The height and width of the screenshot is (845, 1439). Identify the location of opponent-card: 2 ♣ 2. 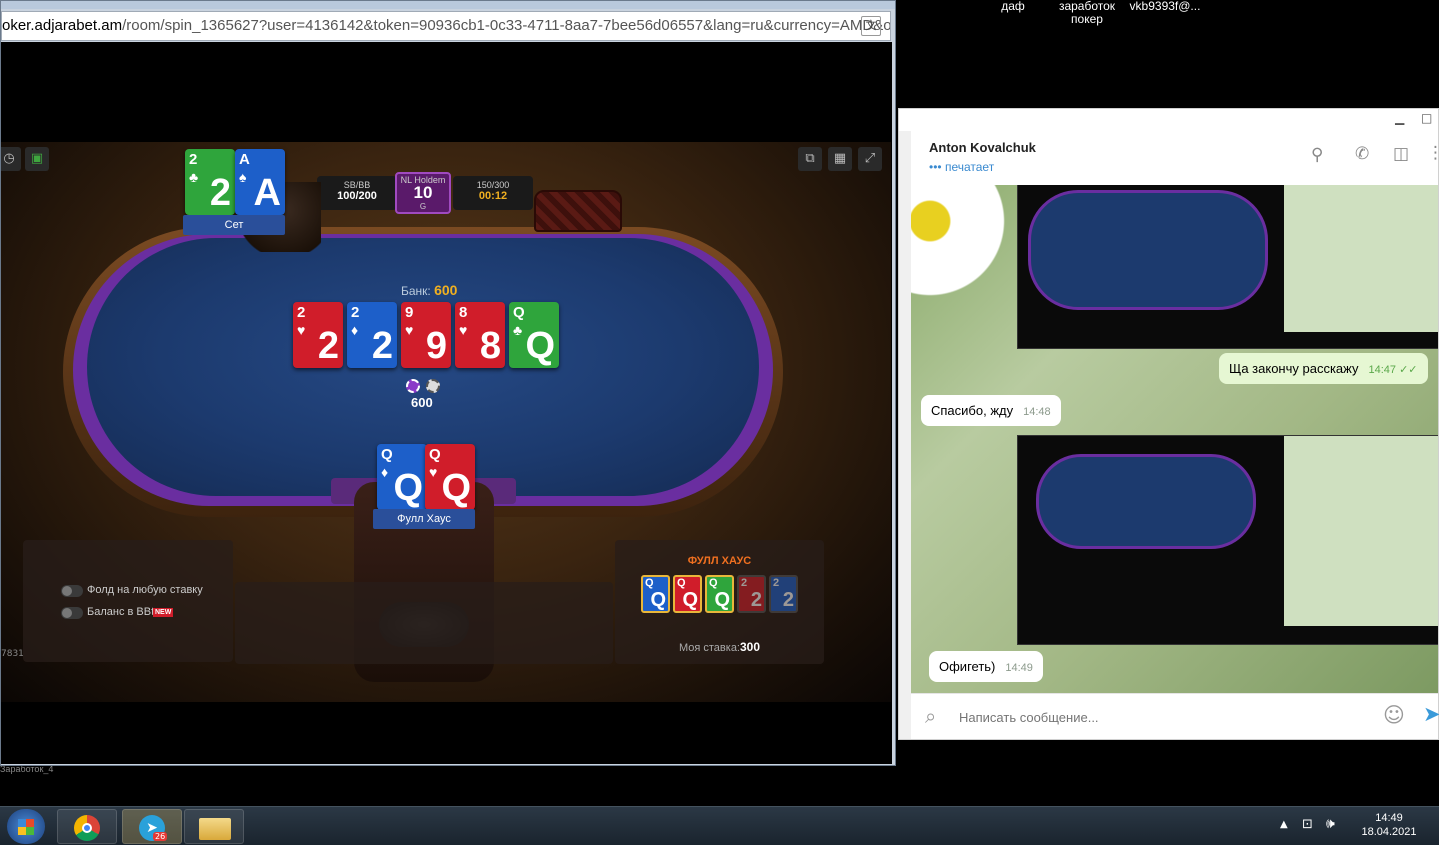
(210, 182).